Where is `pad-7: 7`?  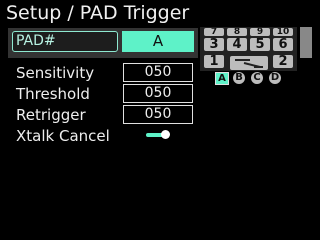
pad-7: 7 is located at coordinates (214, 32).